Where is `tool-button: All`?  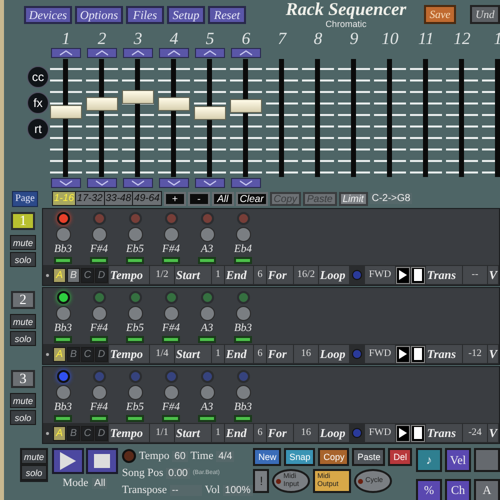
tool-button: All is located at coordinates (223, 199).